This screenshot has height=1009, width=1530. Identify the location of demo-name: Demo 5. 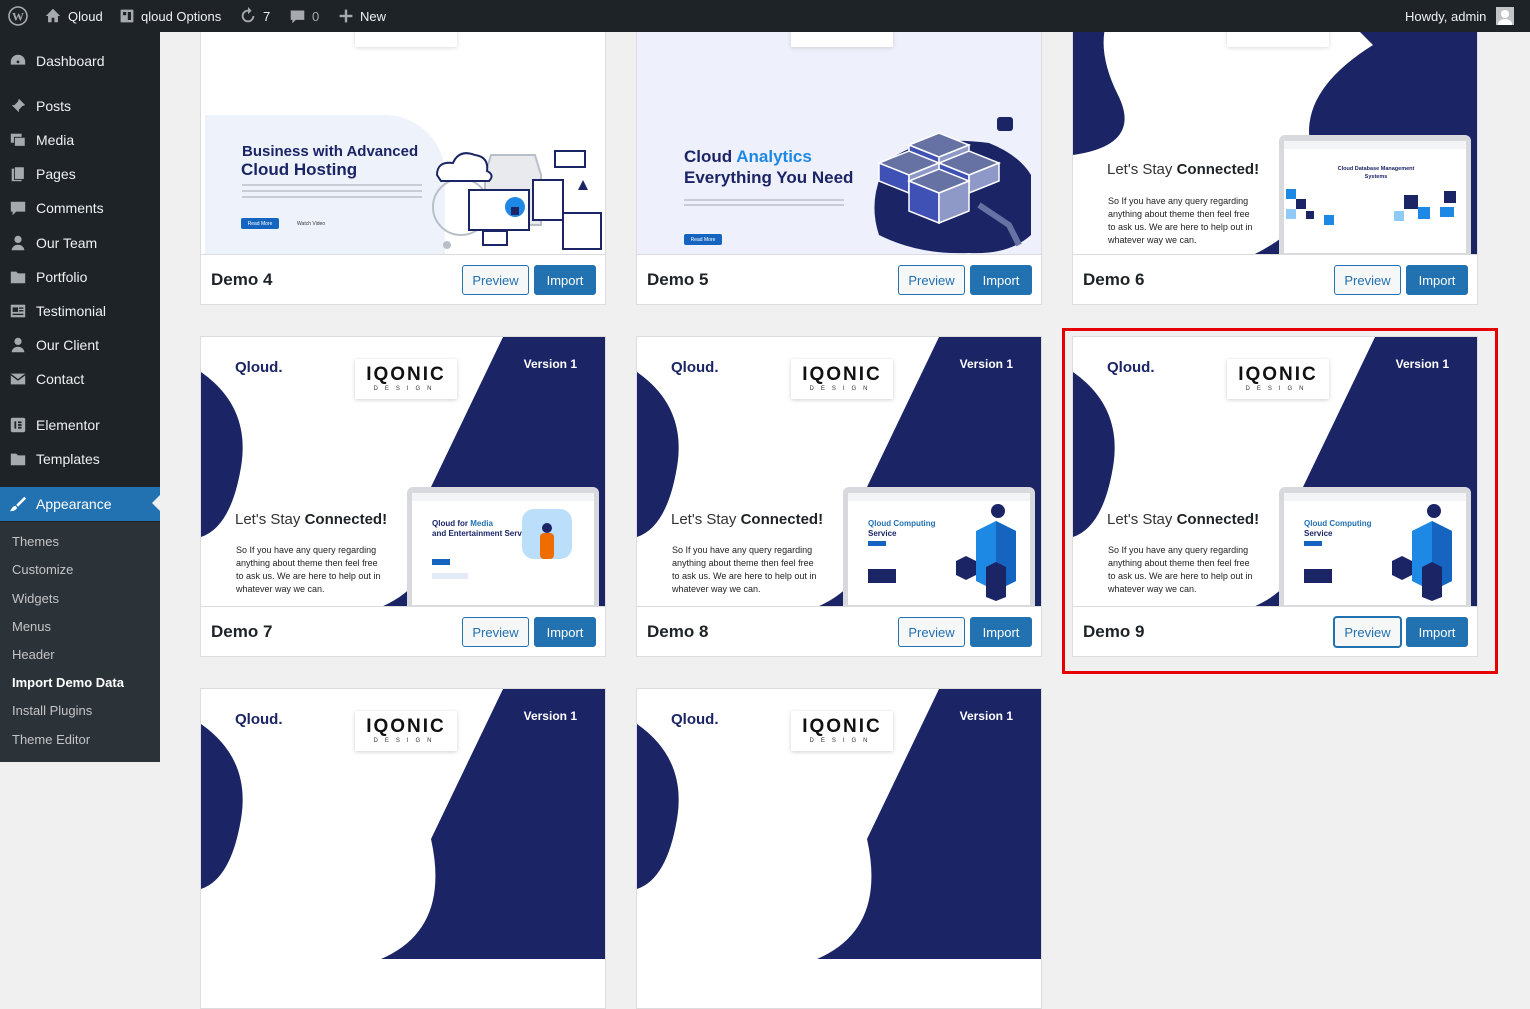
(678, 279).